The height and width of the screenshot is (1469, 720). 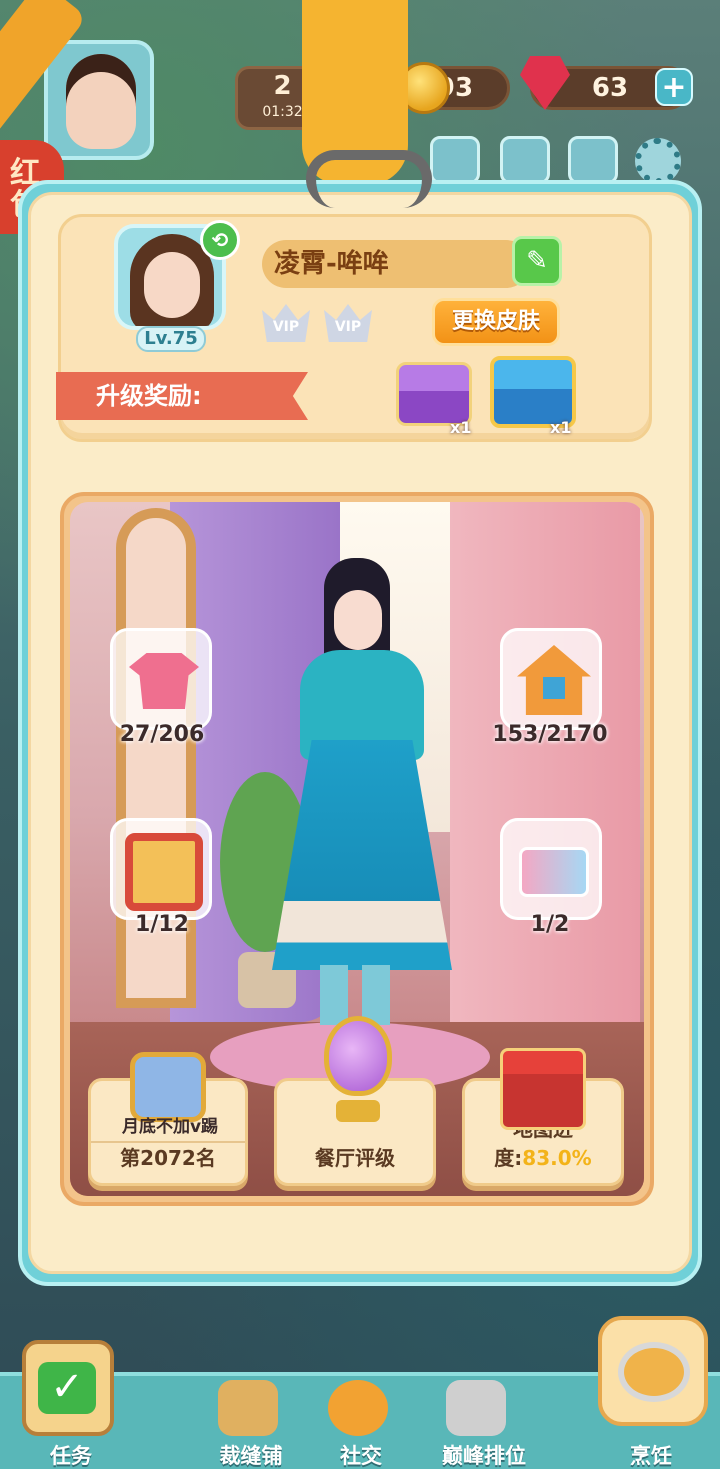 What do you see at coordinates (550, 924) in the screenshot?
I see `id-card-count: 1/2` at bounding box center [550, 924].